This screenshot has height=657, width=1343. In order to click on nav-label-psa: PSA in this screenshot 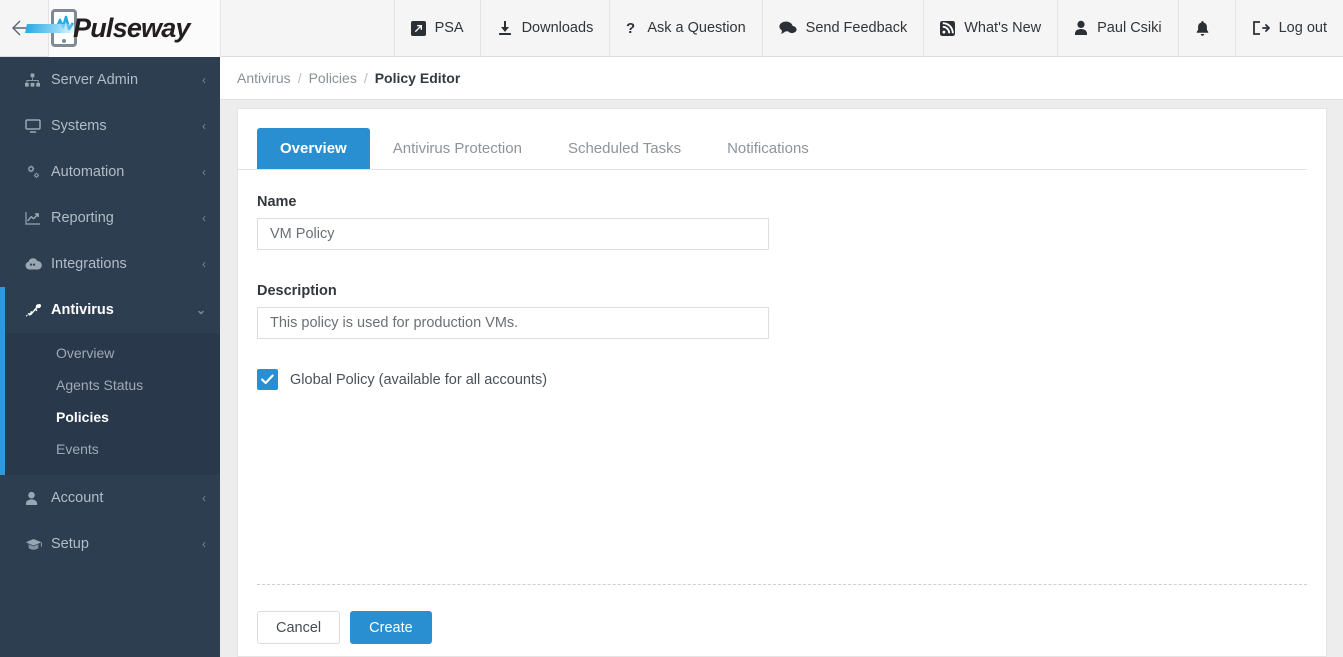, I will do `click(449, 28)`.